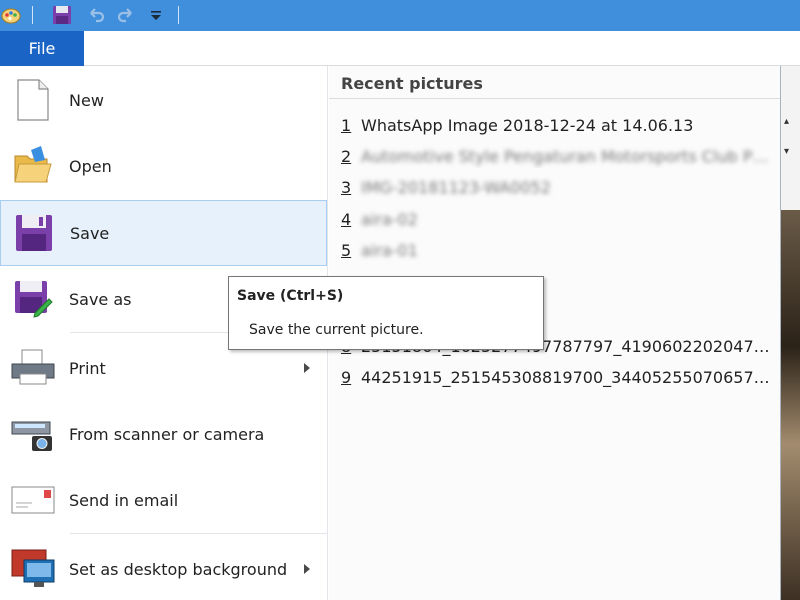 This screenshot has height=600, width=800. I want to click on menu-item-from-scanner-or-camera: From scanner or camera, so click(163, 434).